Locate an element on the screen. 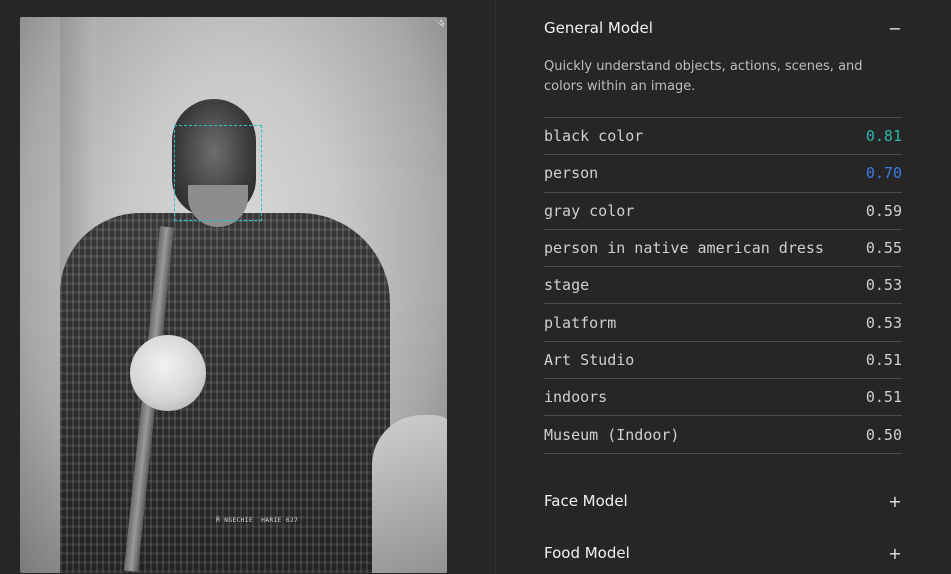  result-label: black color is located at coordinates (594, 136).